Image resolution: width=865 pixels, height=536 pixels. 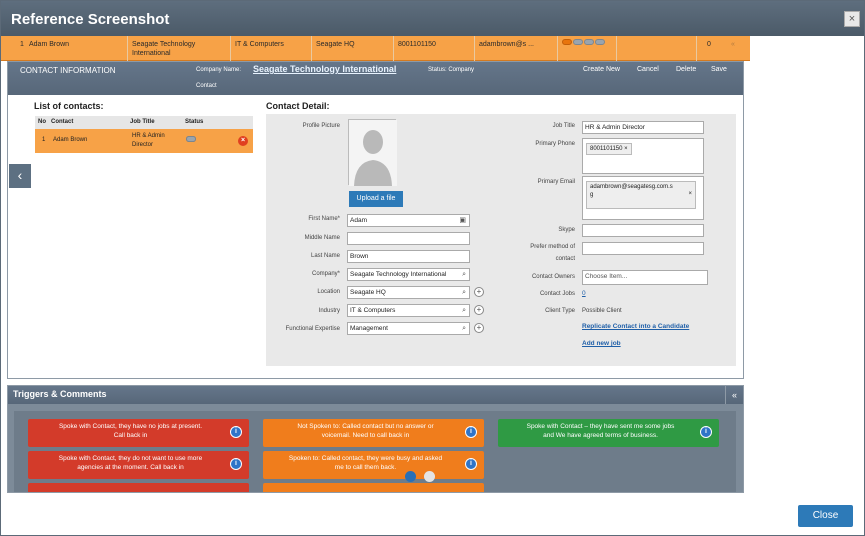 What do you see at coordinates (563, 126) in the screenshot?
I see `job-title-label: Job Title` at bounding box center [563, 126].